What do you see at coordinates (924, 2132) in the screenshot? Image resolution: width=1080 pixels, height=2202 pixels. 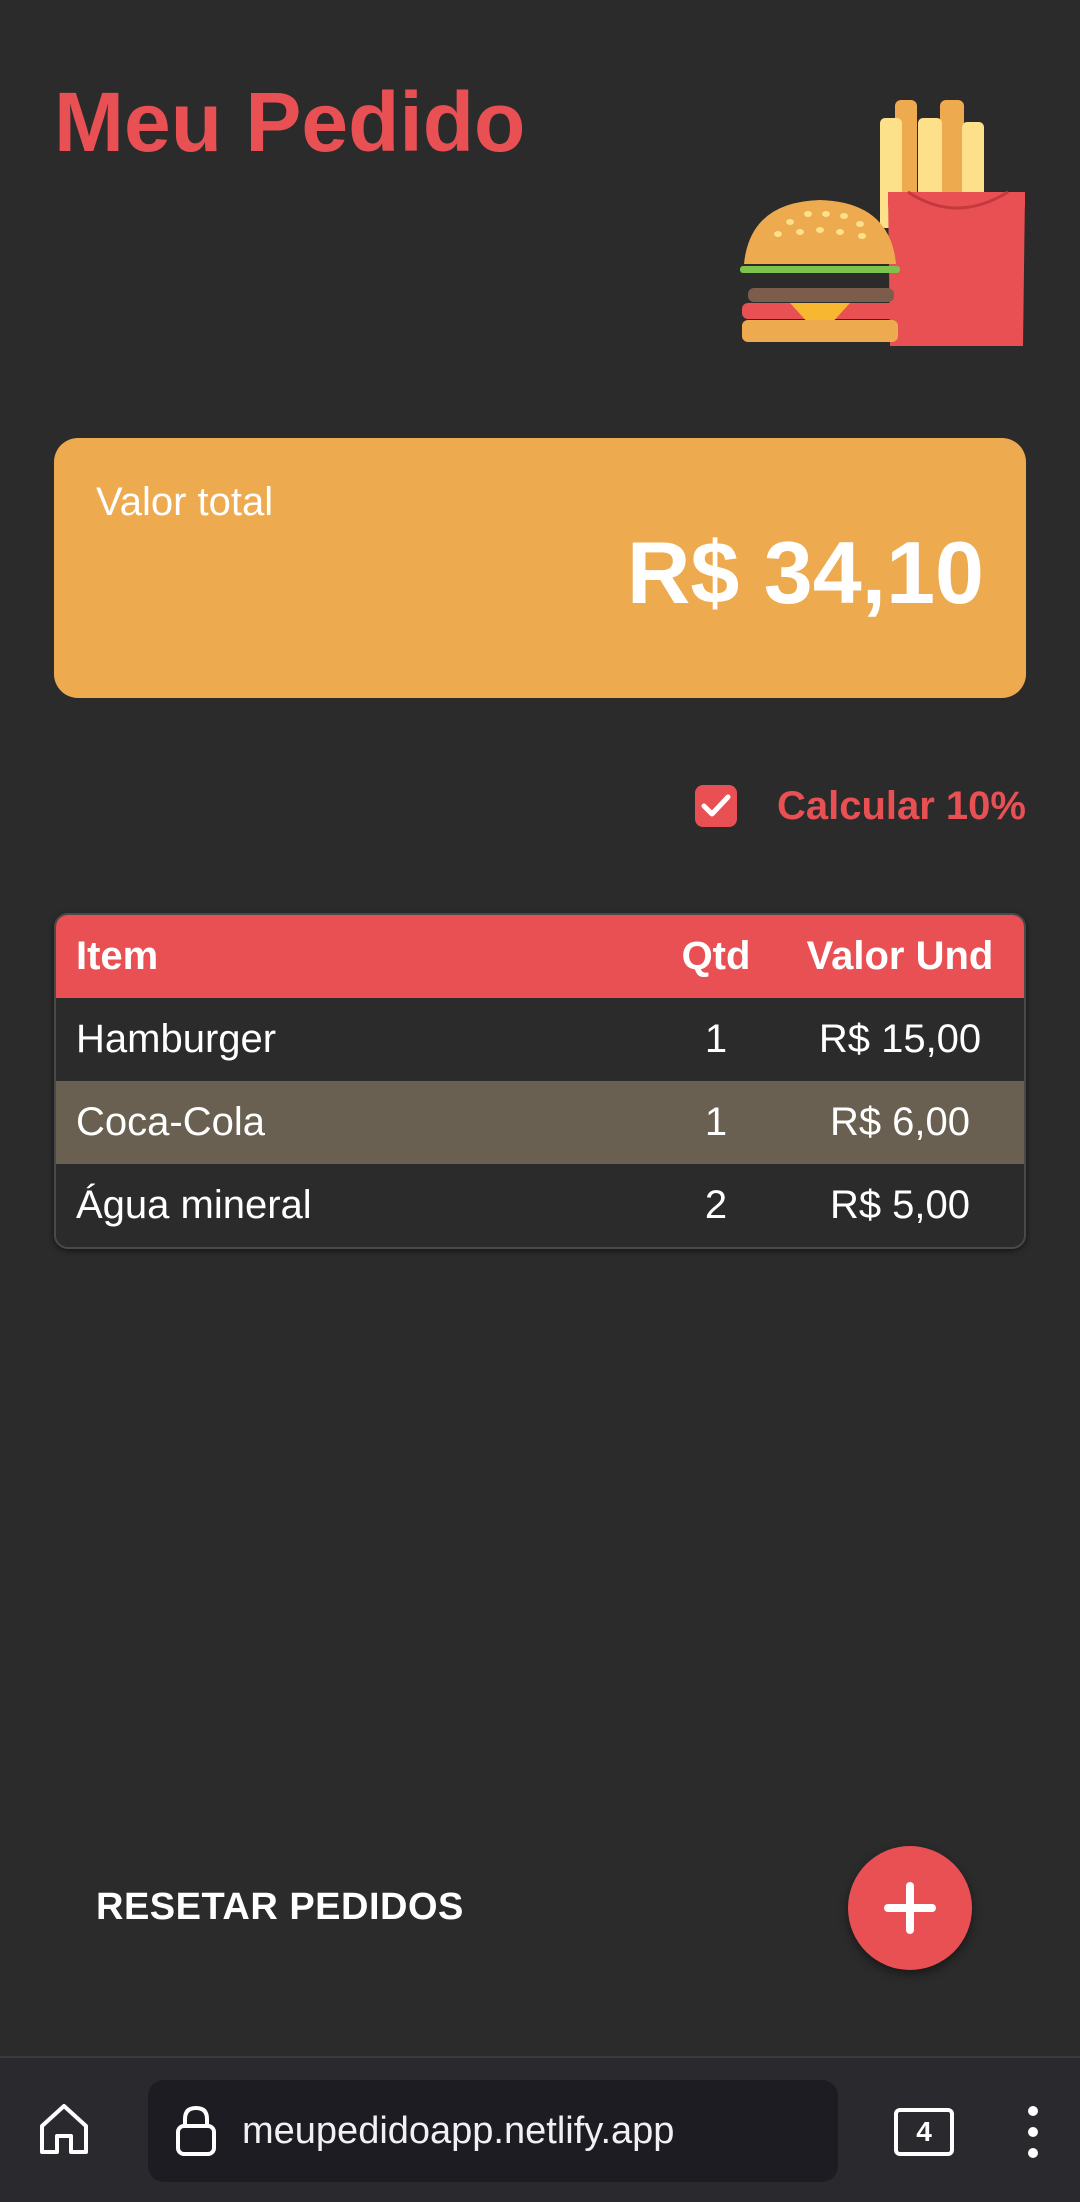 I see `tabs-button: 4` at bounding box center [924, 2132].